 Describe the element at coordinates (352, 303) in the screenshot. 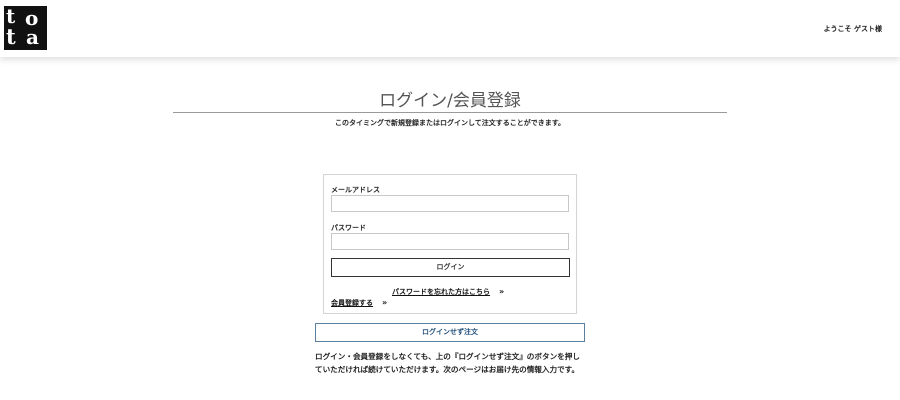

I see `register-link: 会員登録する` at that location.